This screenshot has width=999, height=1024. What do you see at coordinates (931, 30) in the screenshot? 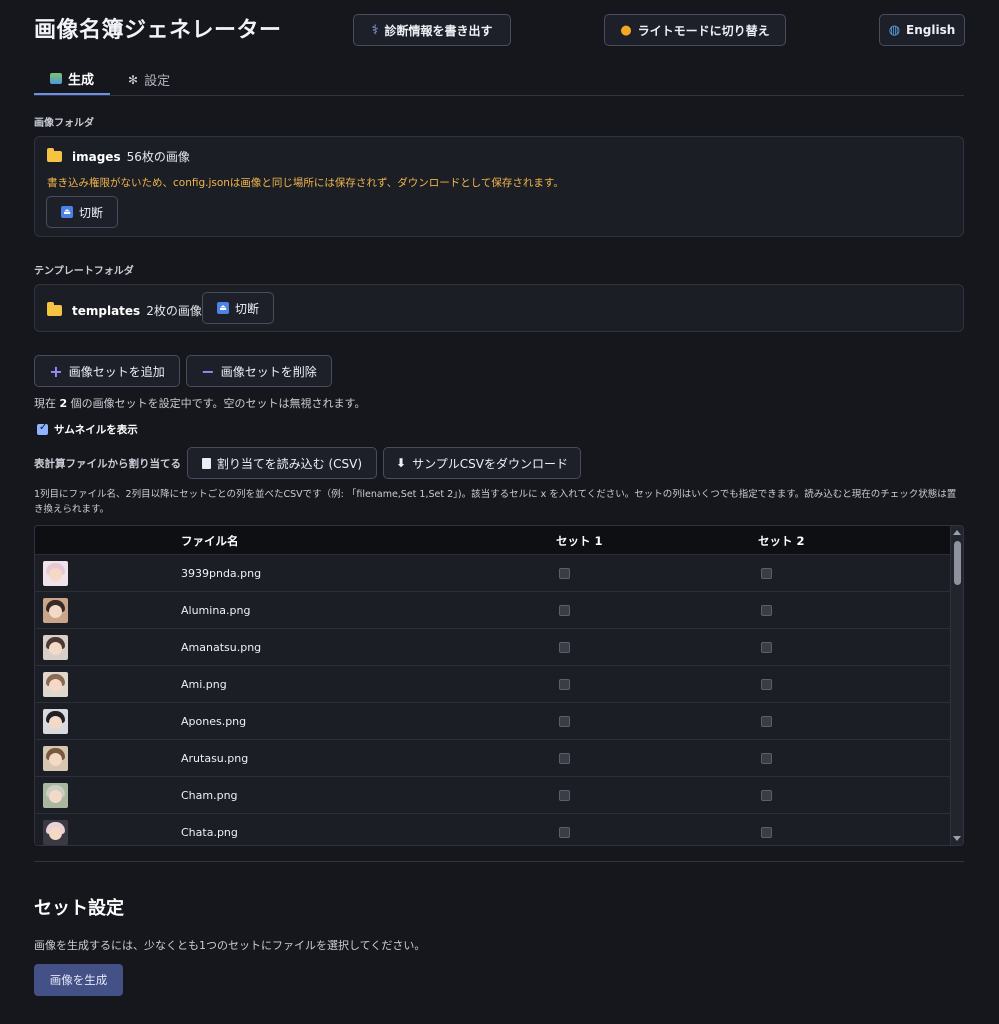
I see `language-label: English` at bounding box center [931, 30].